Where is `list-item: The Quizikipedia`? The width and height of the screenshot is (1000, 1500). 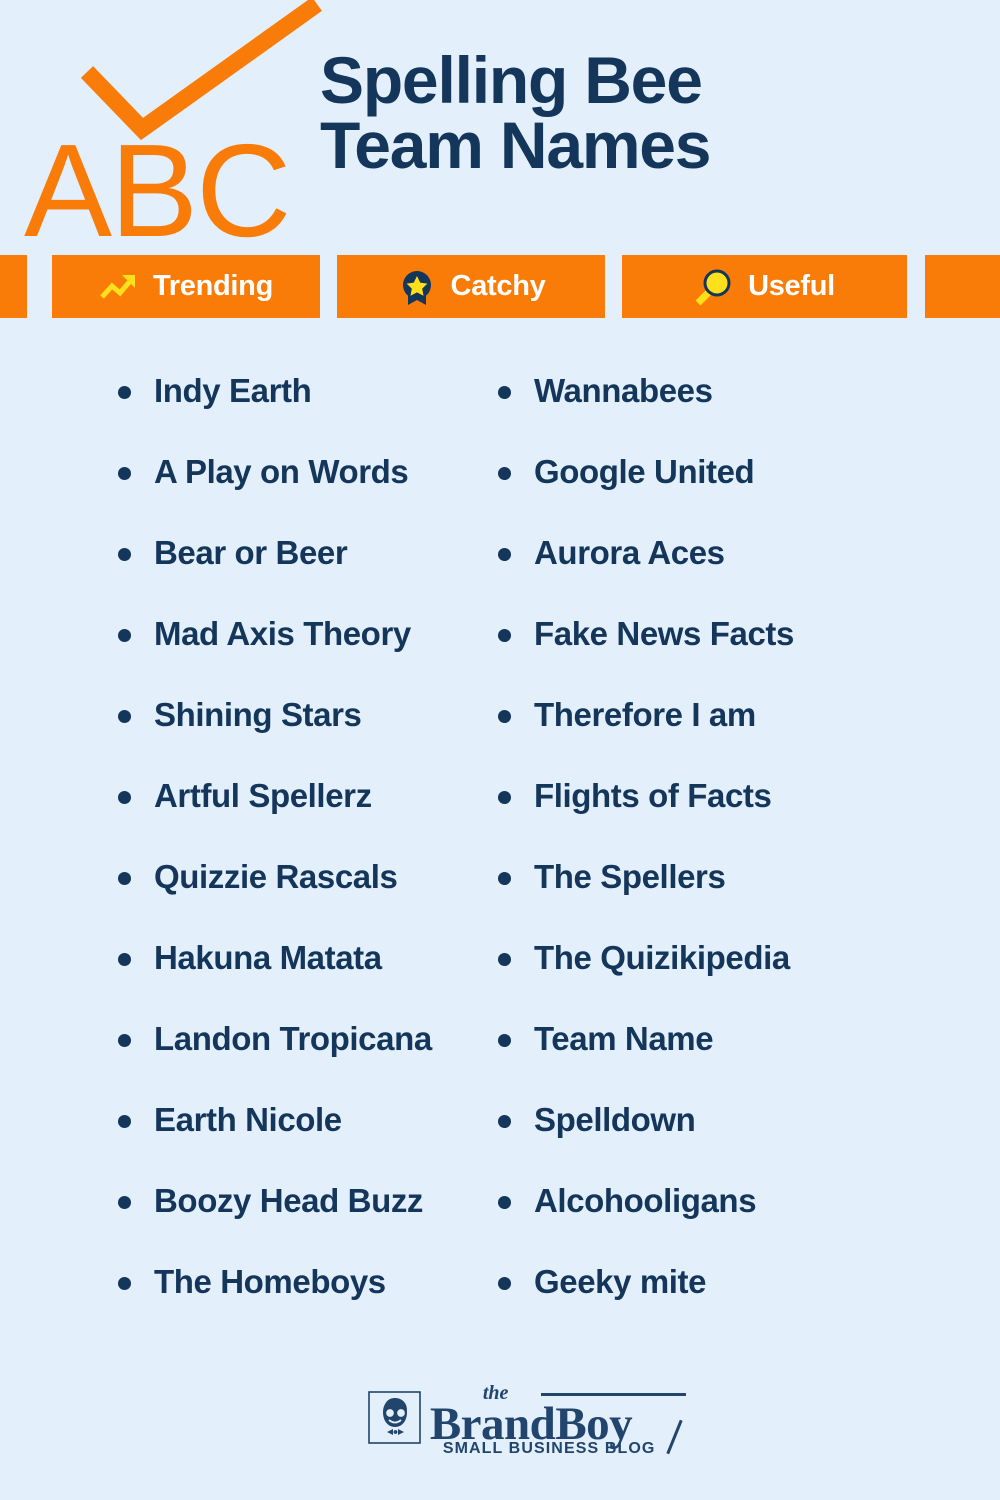
list-item: The Quizikipedia is located at coordinates (749, 980).